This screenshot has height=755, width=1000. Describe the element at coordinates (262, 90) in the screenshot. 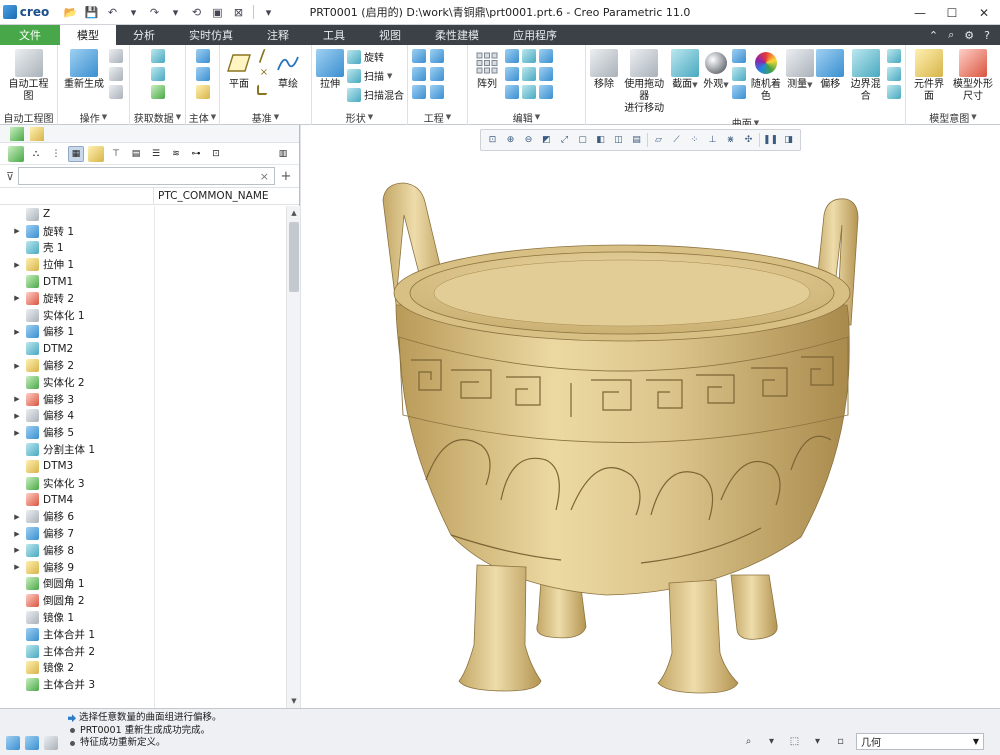

I see `coordinate-system-icon` at that location.